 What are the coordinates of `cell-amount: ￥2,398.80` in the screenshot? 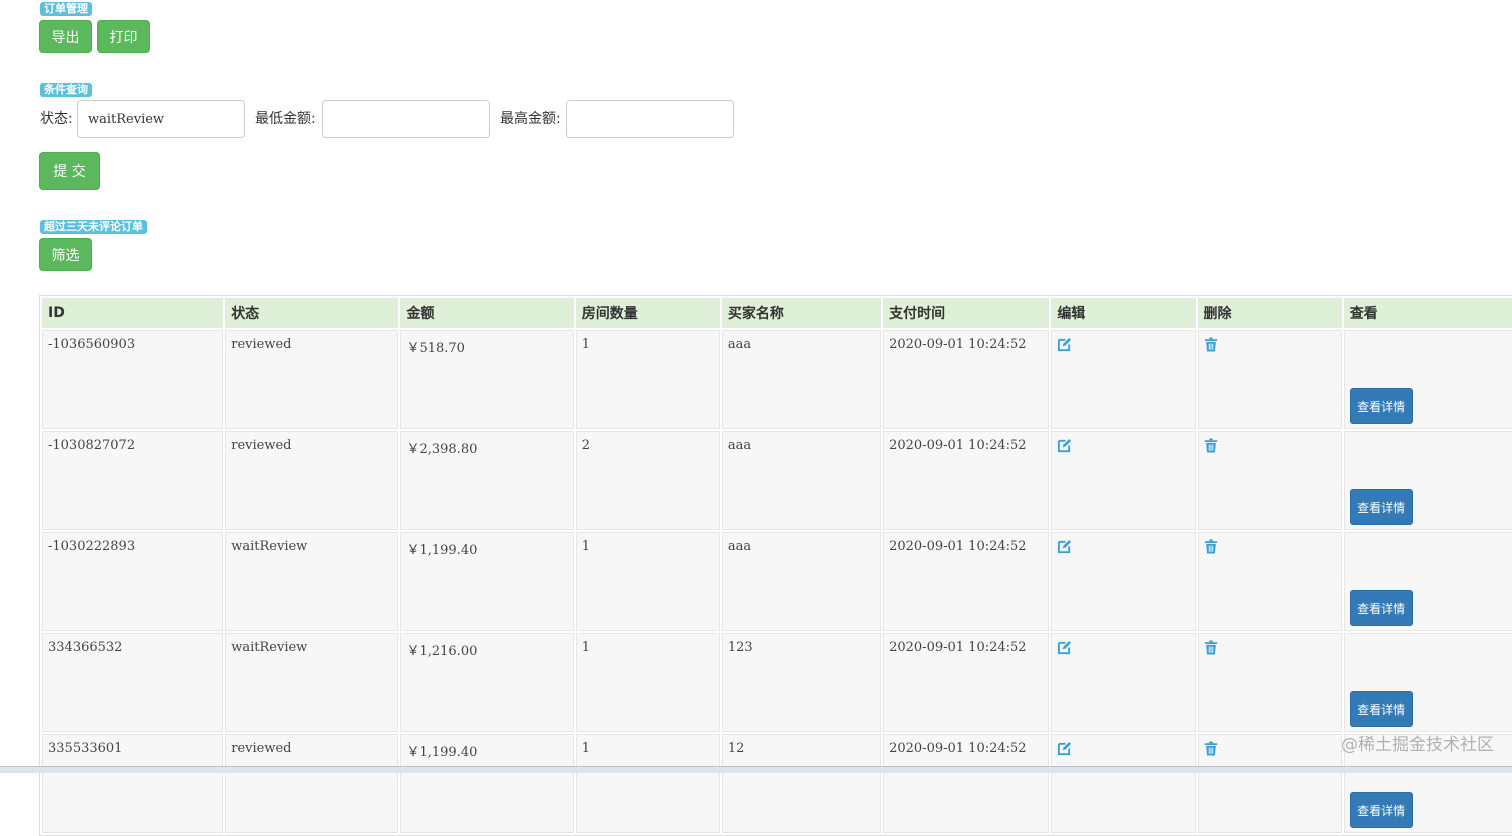 It's located at (487, 480).